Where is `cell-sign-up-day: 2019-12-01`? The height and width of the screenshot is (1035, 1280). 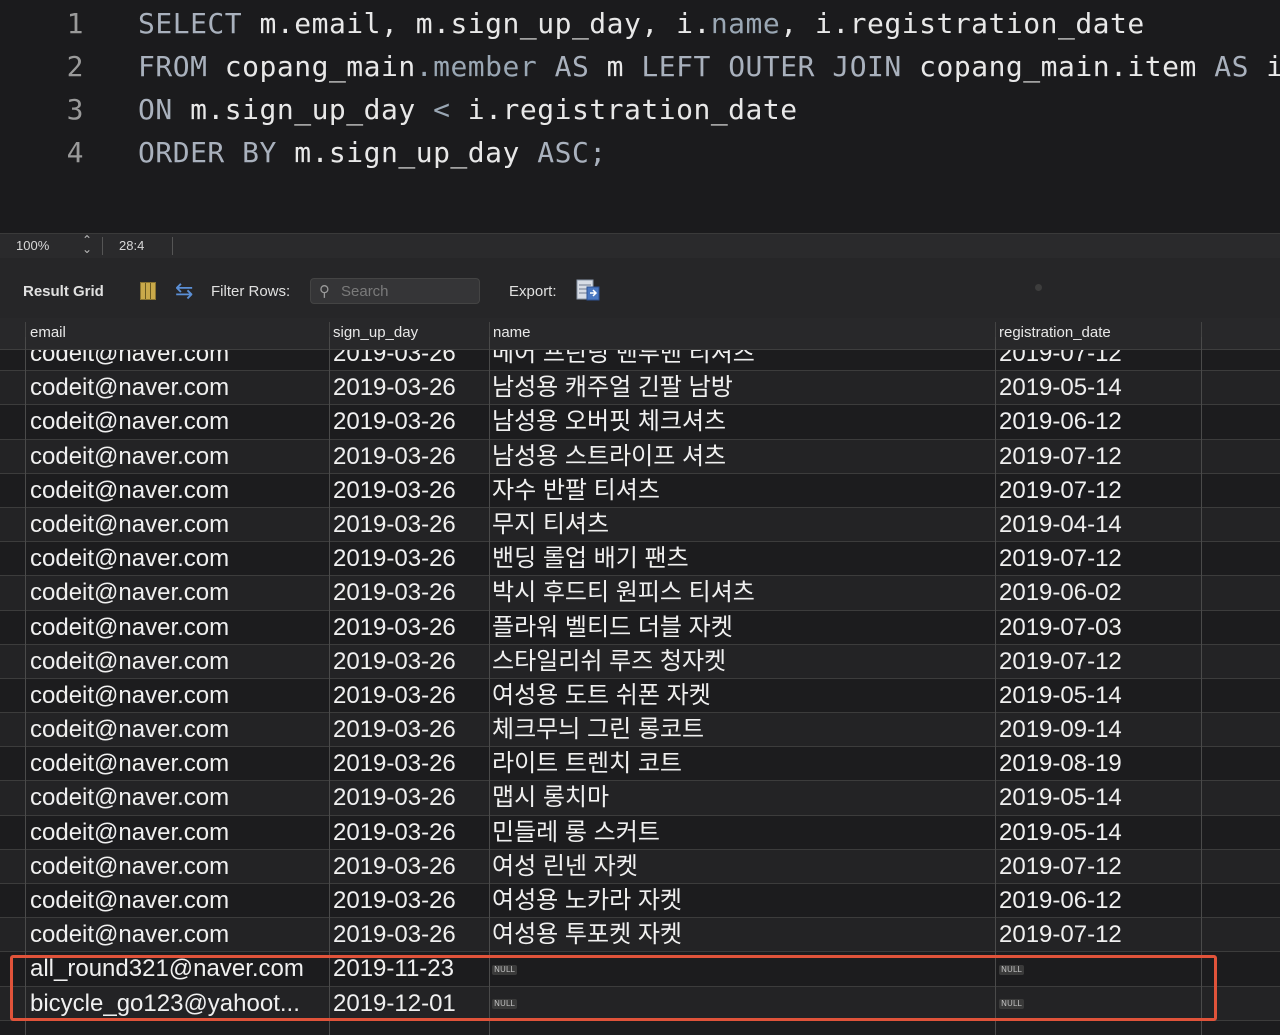
cell-sign-up-day: 2019-12-01 is located at coordinates (410, 1003).